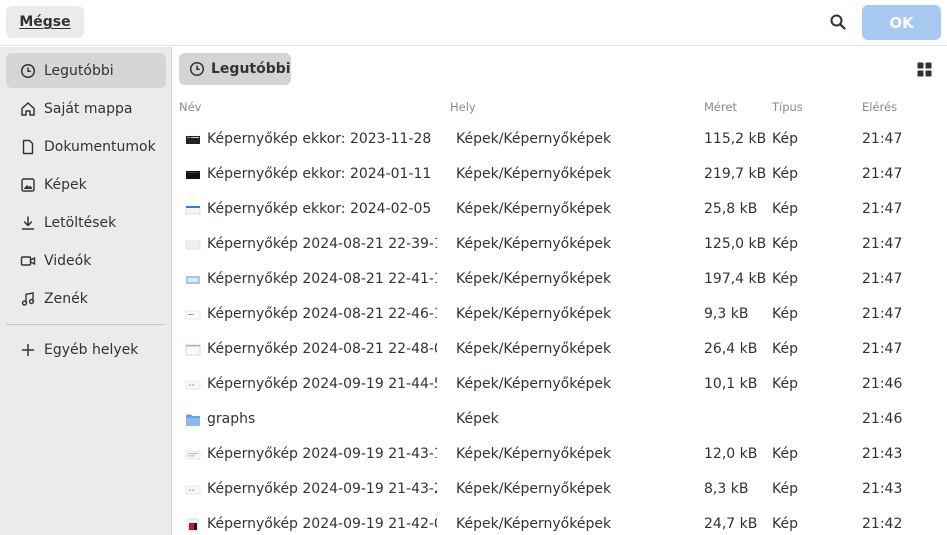 The height and width of the screenshot is (535, 947). Describe the element at coordinates (735, 174) in the screenshot. I see `file-size: 219,7 kB` at that location.